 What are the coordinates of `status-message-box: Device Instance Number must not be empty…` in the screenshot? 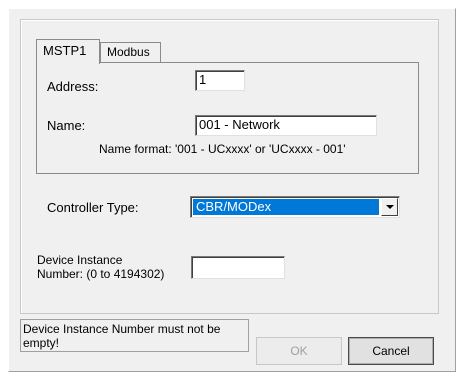 It's located at (134, 335).